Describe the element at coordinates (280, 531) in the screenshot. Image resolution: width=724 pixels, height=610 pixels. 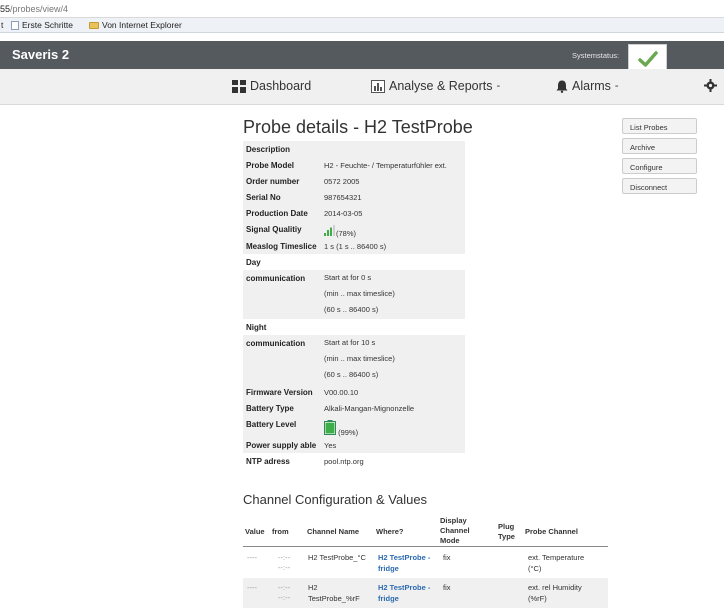
I see `col-from: from` at that location.